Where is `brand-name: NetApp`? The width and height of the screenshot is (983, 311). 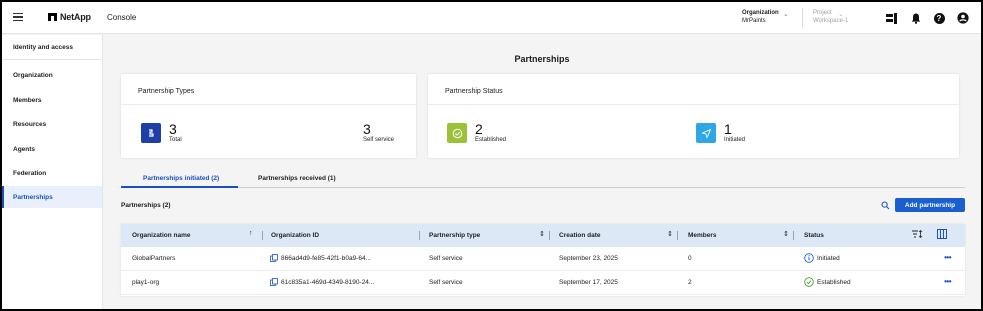 brand-name: NetApp is located at coordinates (75, 17).